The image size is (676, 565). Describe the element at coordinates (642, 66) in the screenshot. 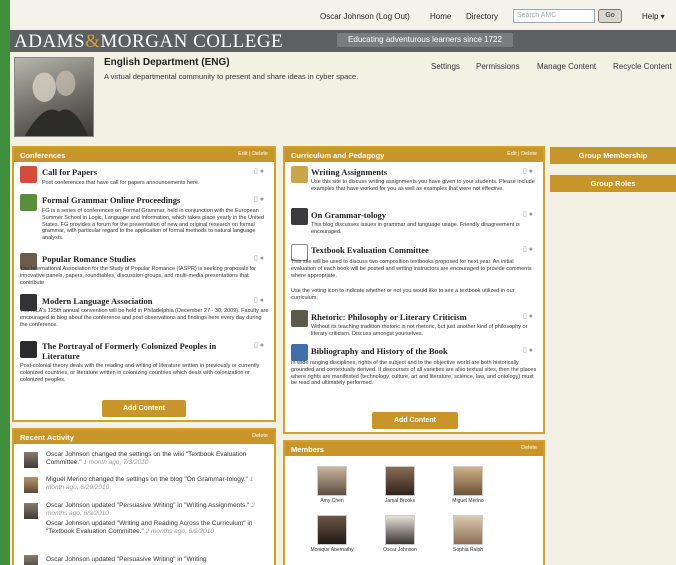

I see `recycle-content-link: Recycle Content` at that location.